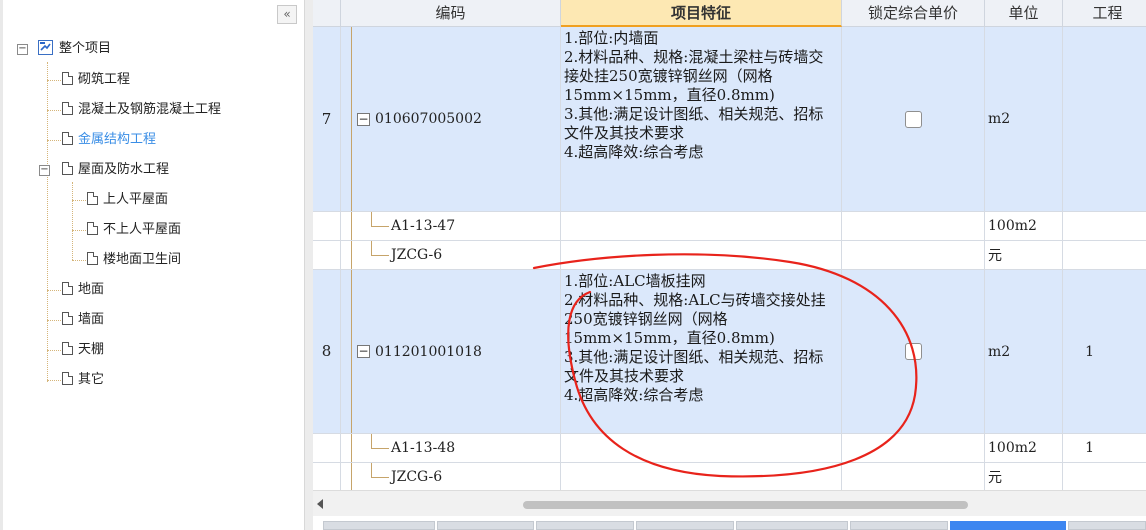 This screenshot has width=1146, height=530. I want to click on tree-item-other: 其它, so click(83, 380).